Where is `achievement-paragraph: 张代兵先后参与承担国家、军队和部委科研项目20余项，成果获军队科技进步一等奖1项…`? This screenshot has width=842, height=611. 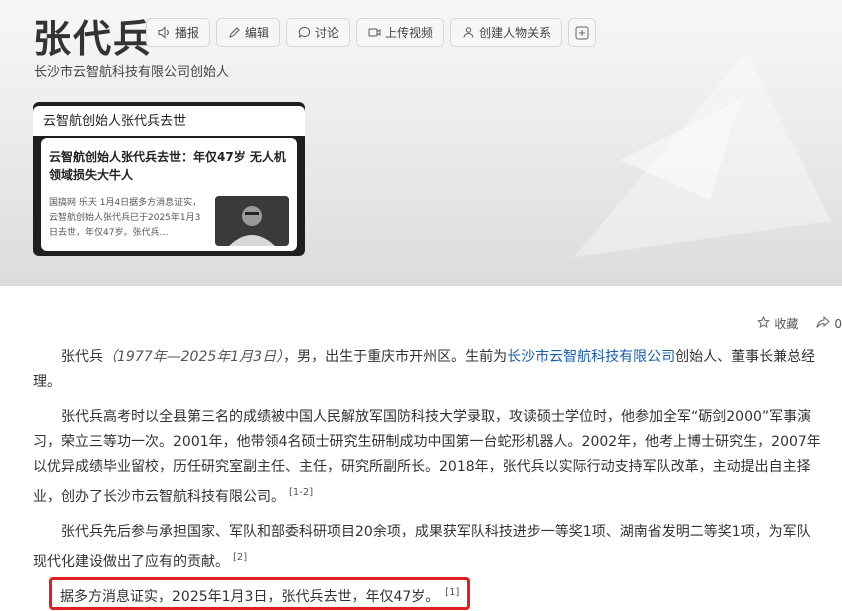 achievement-paragraph: 张代兵先后参与承担国家、军队和部委科研项目20余项，成果获军队科技进步一等奖1项… is located at coordinates (428, 547).